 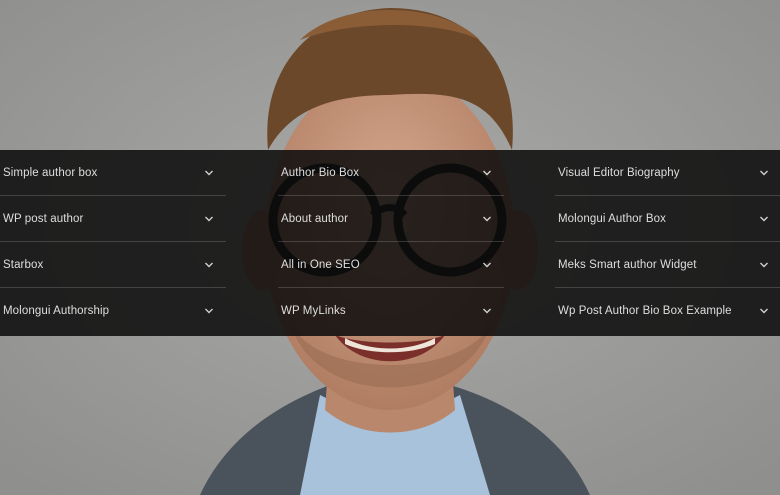 I want to click on accordion-item: WP post author, so click(x=113, y=219).